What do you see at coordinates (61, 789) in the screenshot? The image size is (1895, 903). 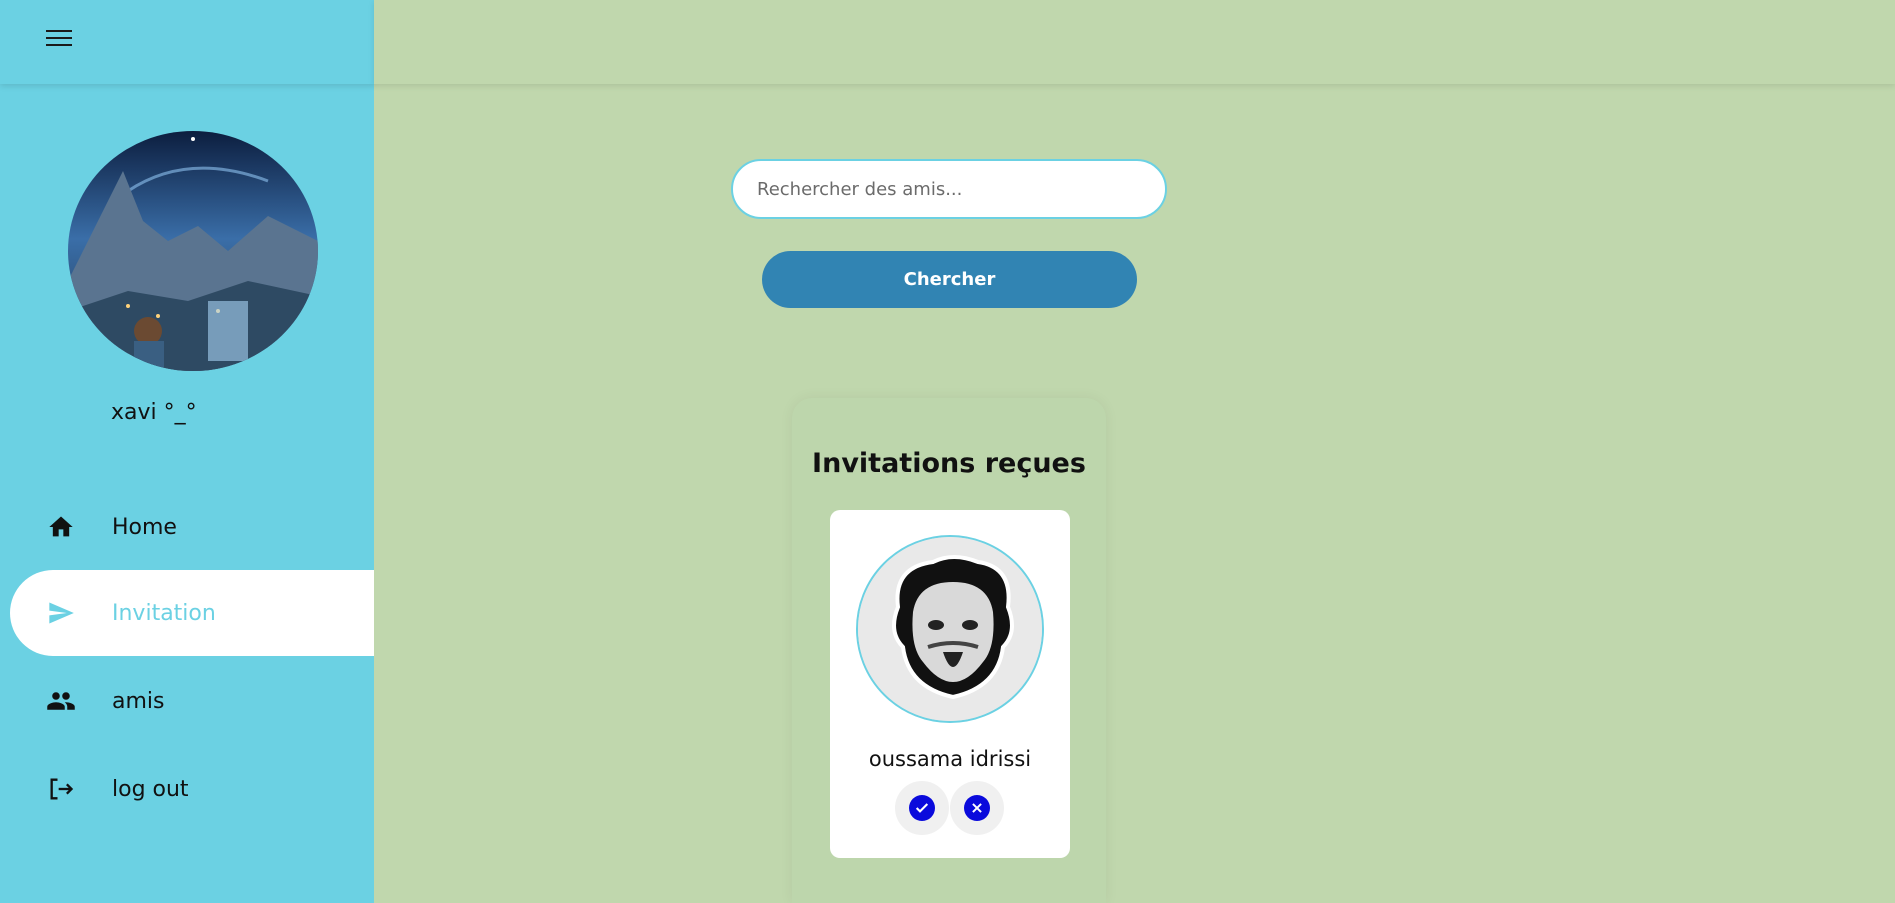 I see `logout-icon` at bounding box center [61, 789].